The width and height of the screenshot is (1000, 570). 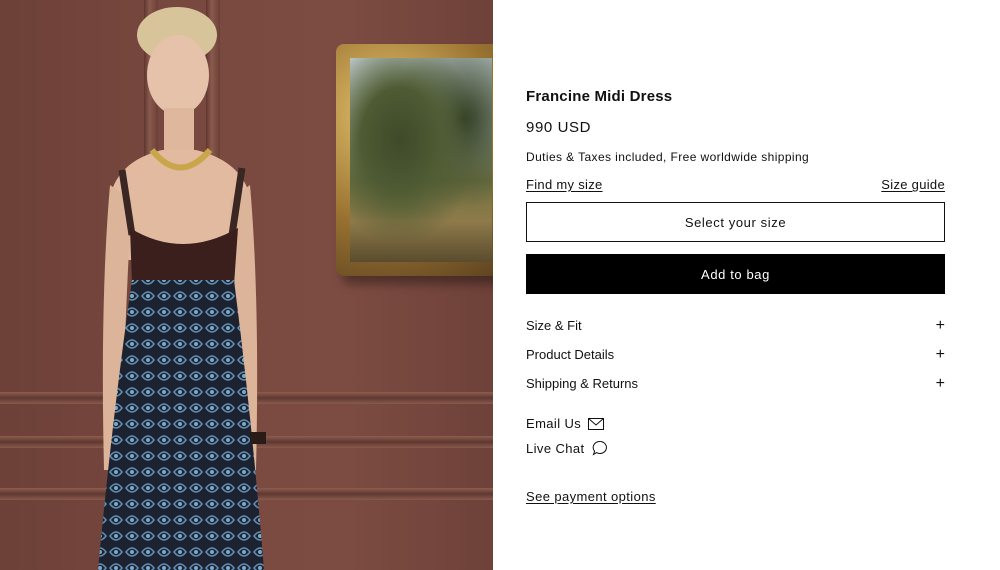 What do you see at coordinates (582, 383) in the screenshot?
I see `accordion-label: Shipping & Returns` at bounding box center [582, 383].